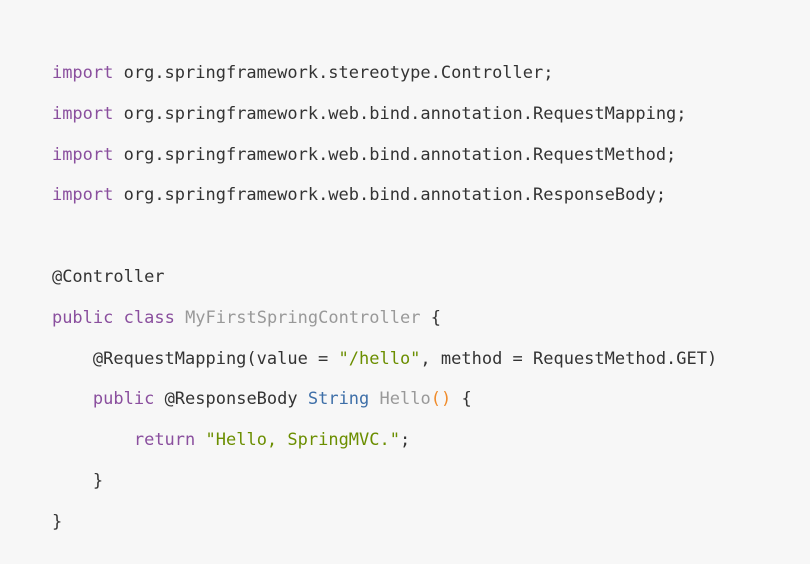  I want to click on return-keyword: return, so click(164, 440).